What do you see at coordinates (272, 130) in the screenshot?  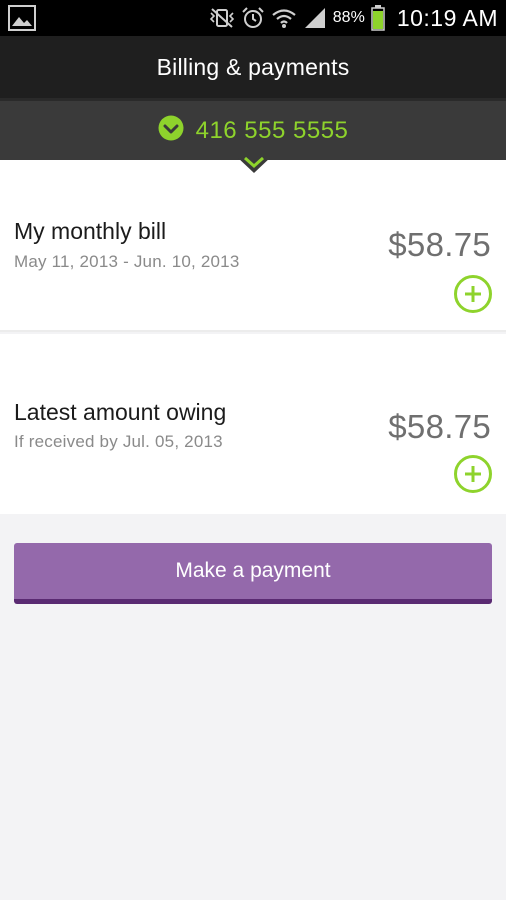 I see `account-number: 416 555 5555` at bounding box center [272, 130].